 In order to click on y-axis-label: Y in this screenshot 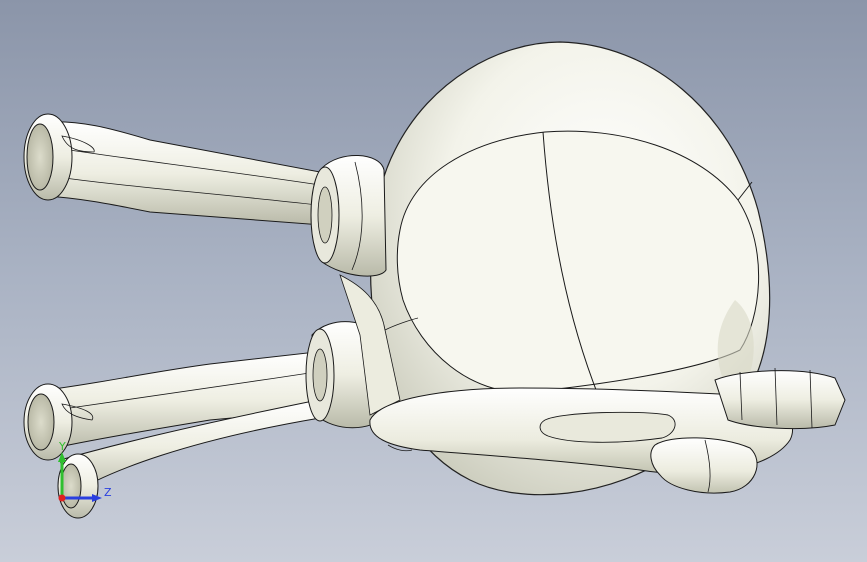, I will do `click(62, 446)`.